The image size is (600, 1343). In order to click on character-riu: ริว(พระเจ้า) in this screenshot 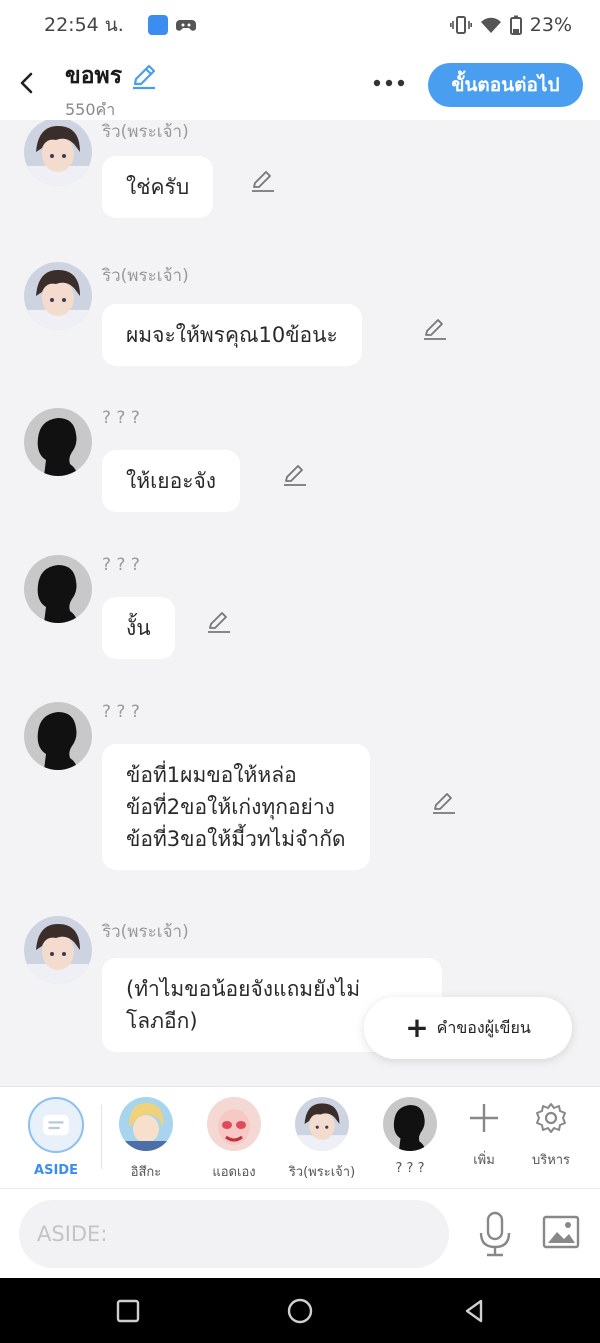, I will do `click(322, 1139)`.